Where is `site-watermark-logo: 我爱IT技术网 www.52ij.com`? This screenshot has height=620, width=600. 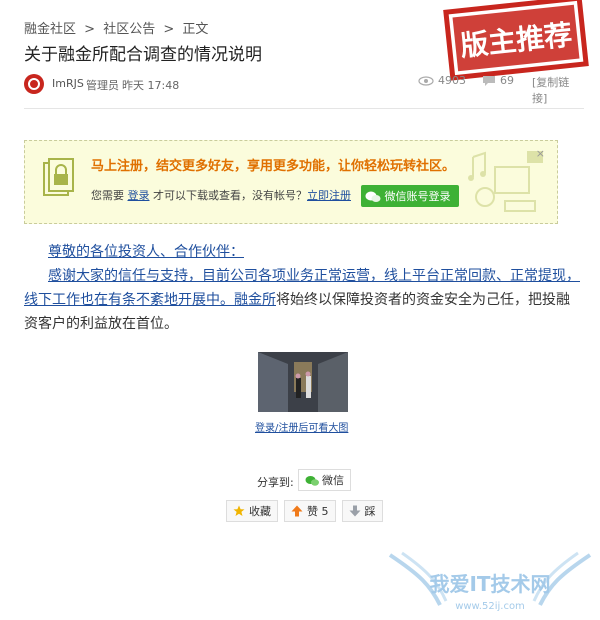 site-watermark-logo: 我爱IT技术网 www.52ij.com is located at coordinates (490, 581).